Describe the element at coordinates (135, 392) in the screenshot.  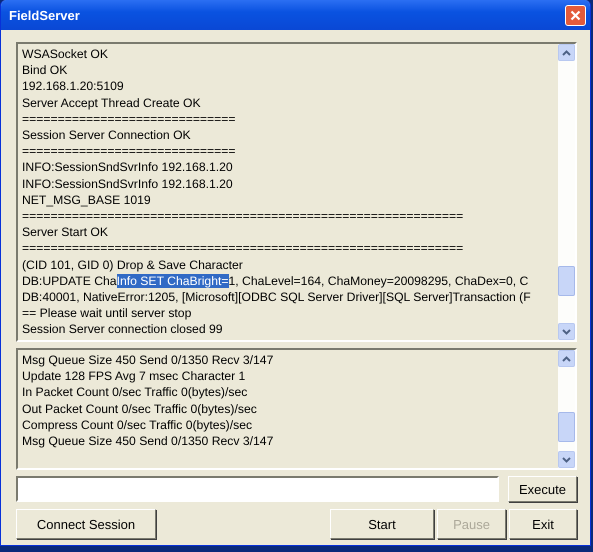
I see `log-line: In Packet Count 0/sec Traffic 0(bytes)/sec` at that location.